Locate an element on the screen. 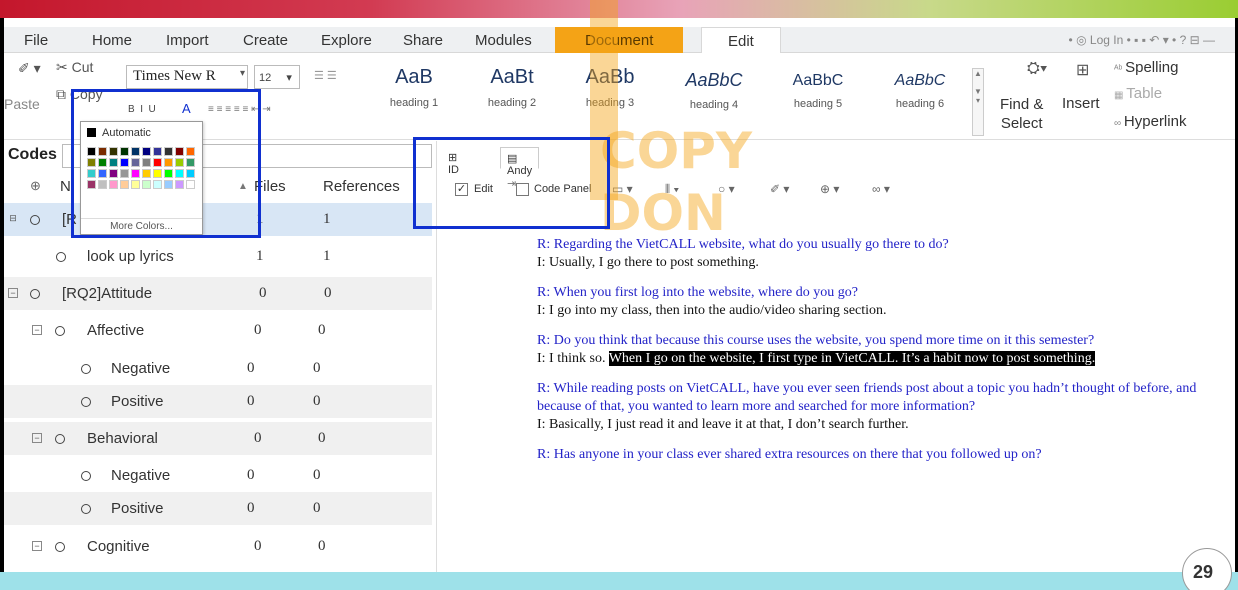 The height and width of the screenshot is (590, 1238). style-heading-1: AaB heading 1 is located at coordinates (414, 97).